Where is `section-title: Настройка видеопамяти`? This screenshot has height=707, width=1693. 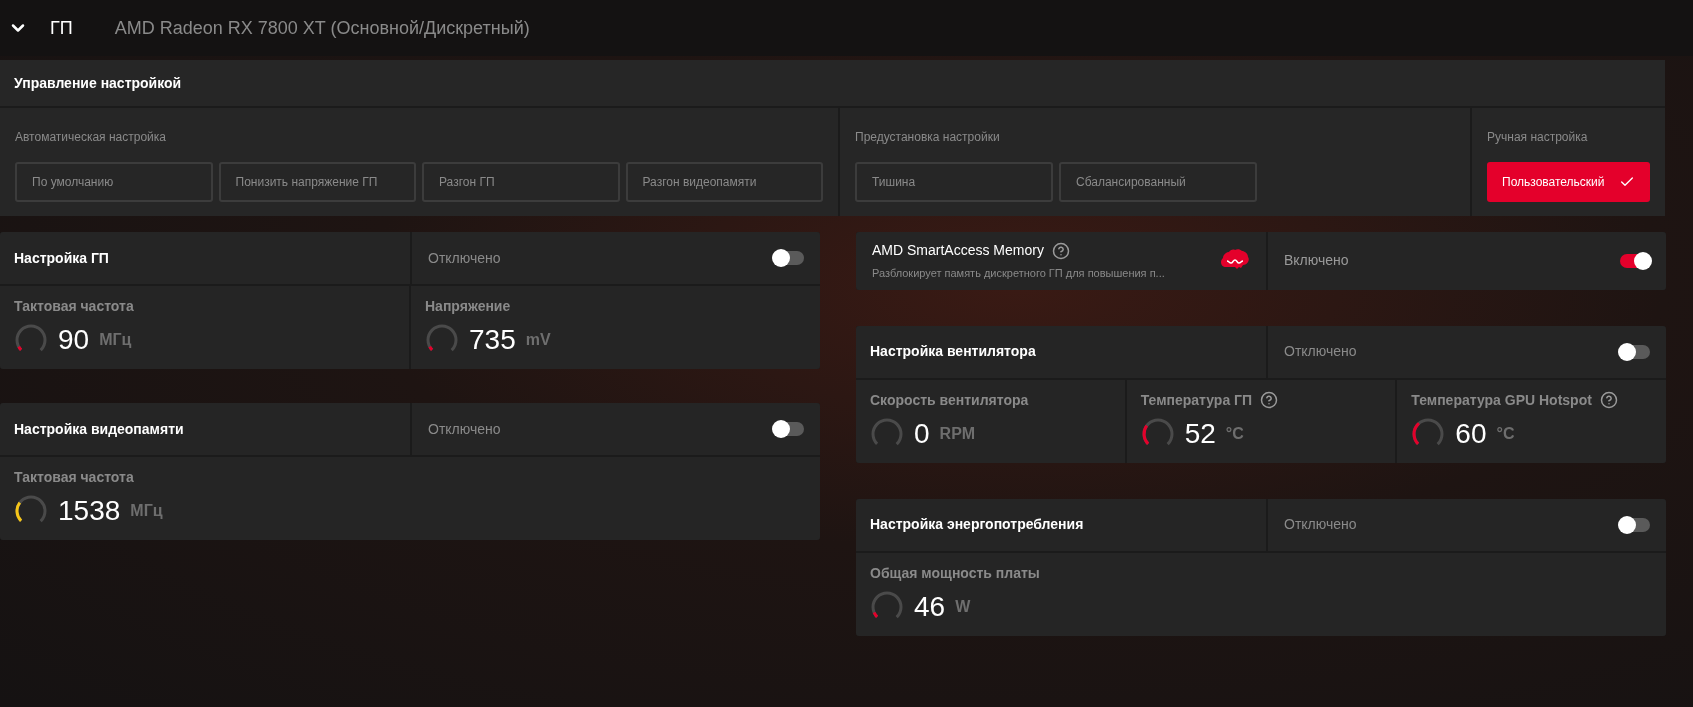
section-title: Настройка видеопамяти is located at coordinates (99, 429).